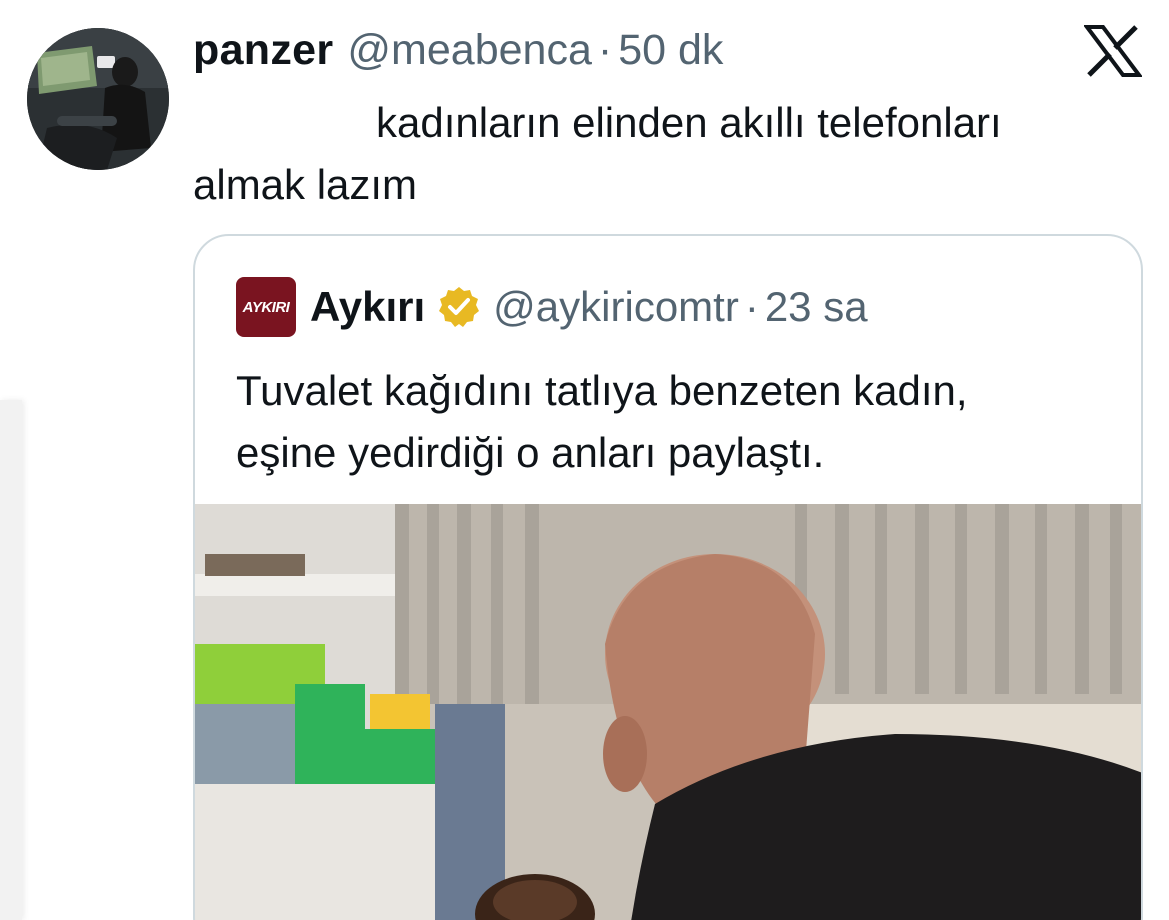 This screenshot has height=920, width=1169. Describe the element at coordinates (367, 307) in the screenshot. I see `quoted-author-name: Aykırı` at that location.